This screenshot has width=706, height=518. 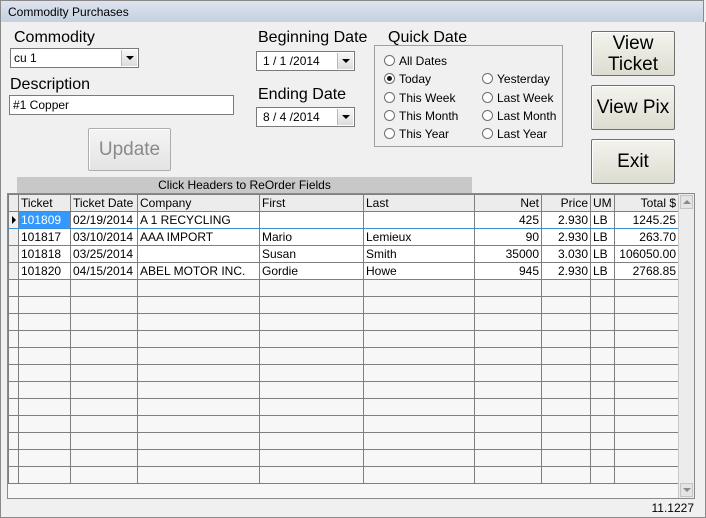 I want to click on cell-company: ABEL MOTOR INC., so click(x=198, y=271).